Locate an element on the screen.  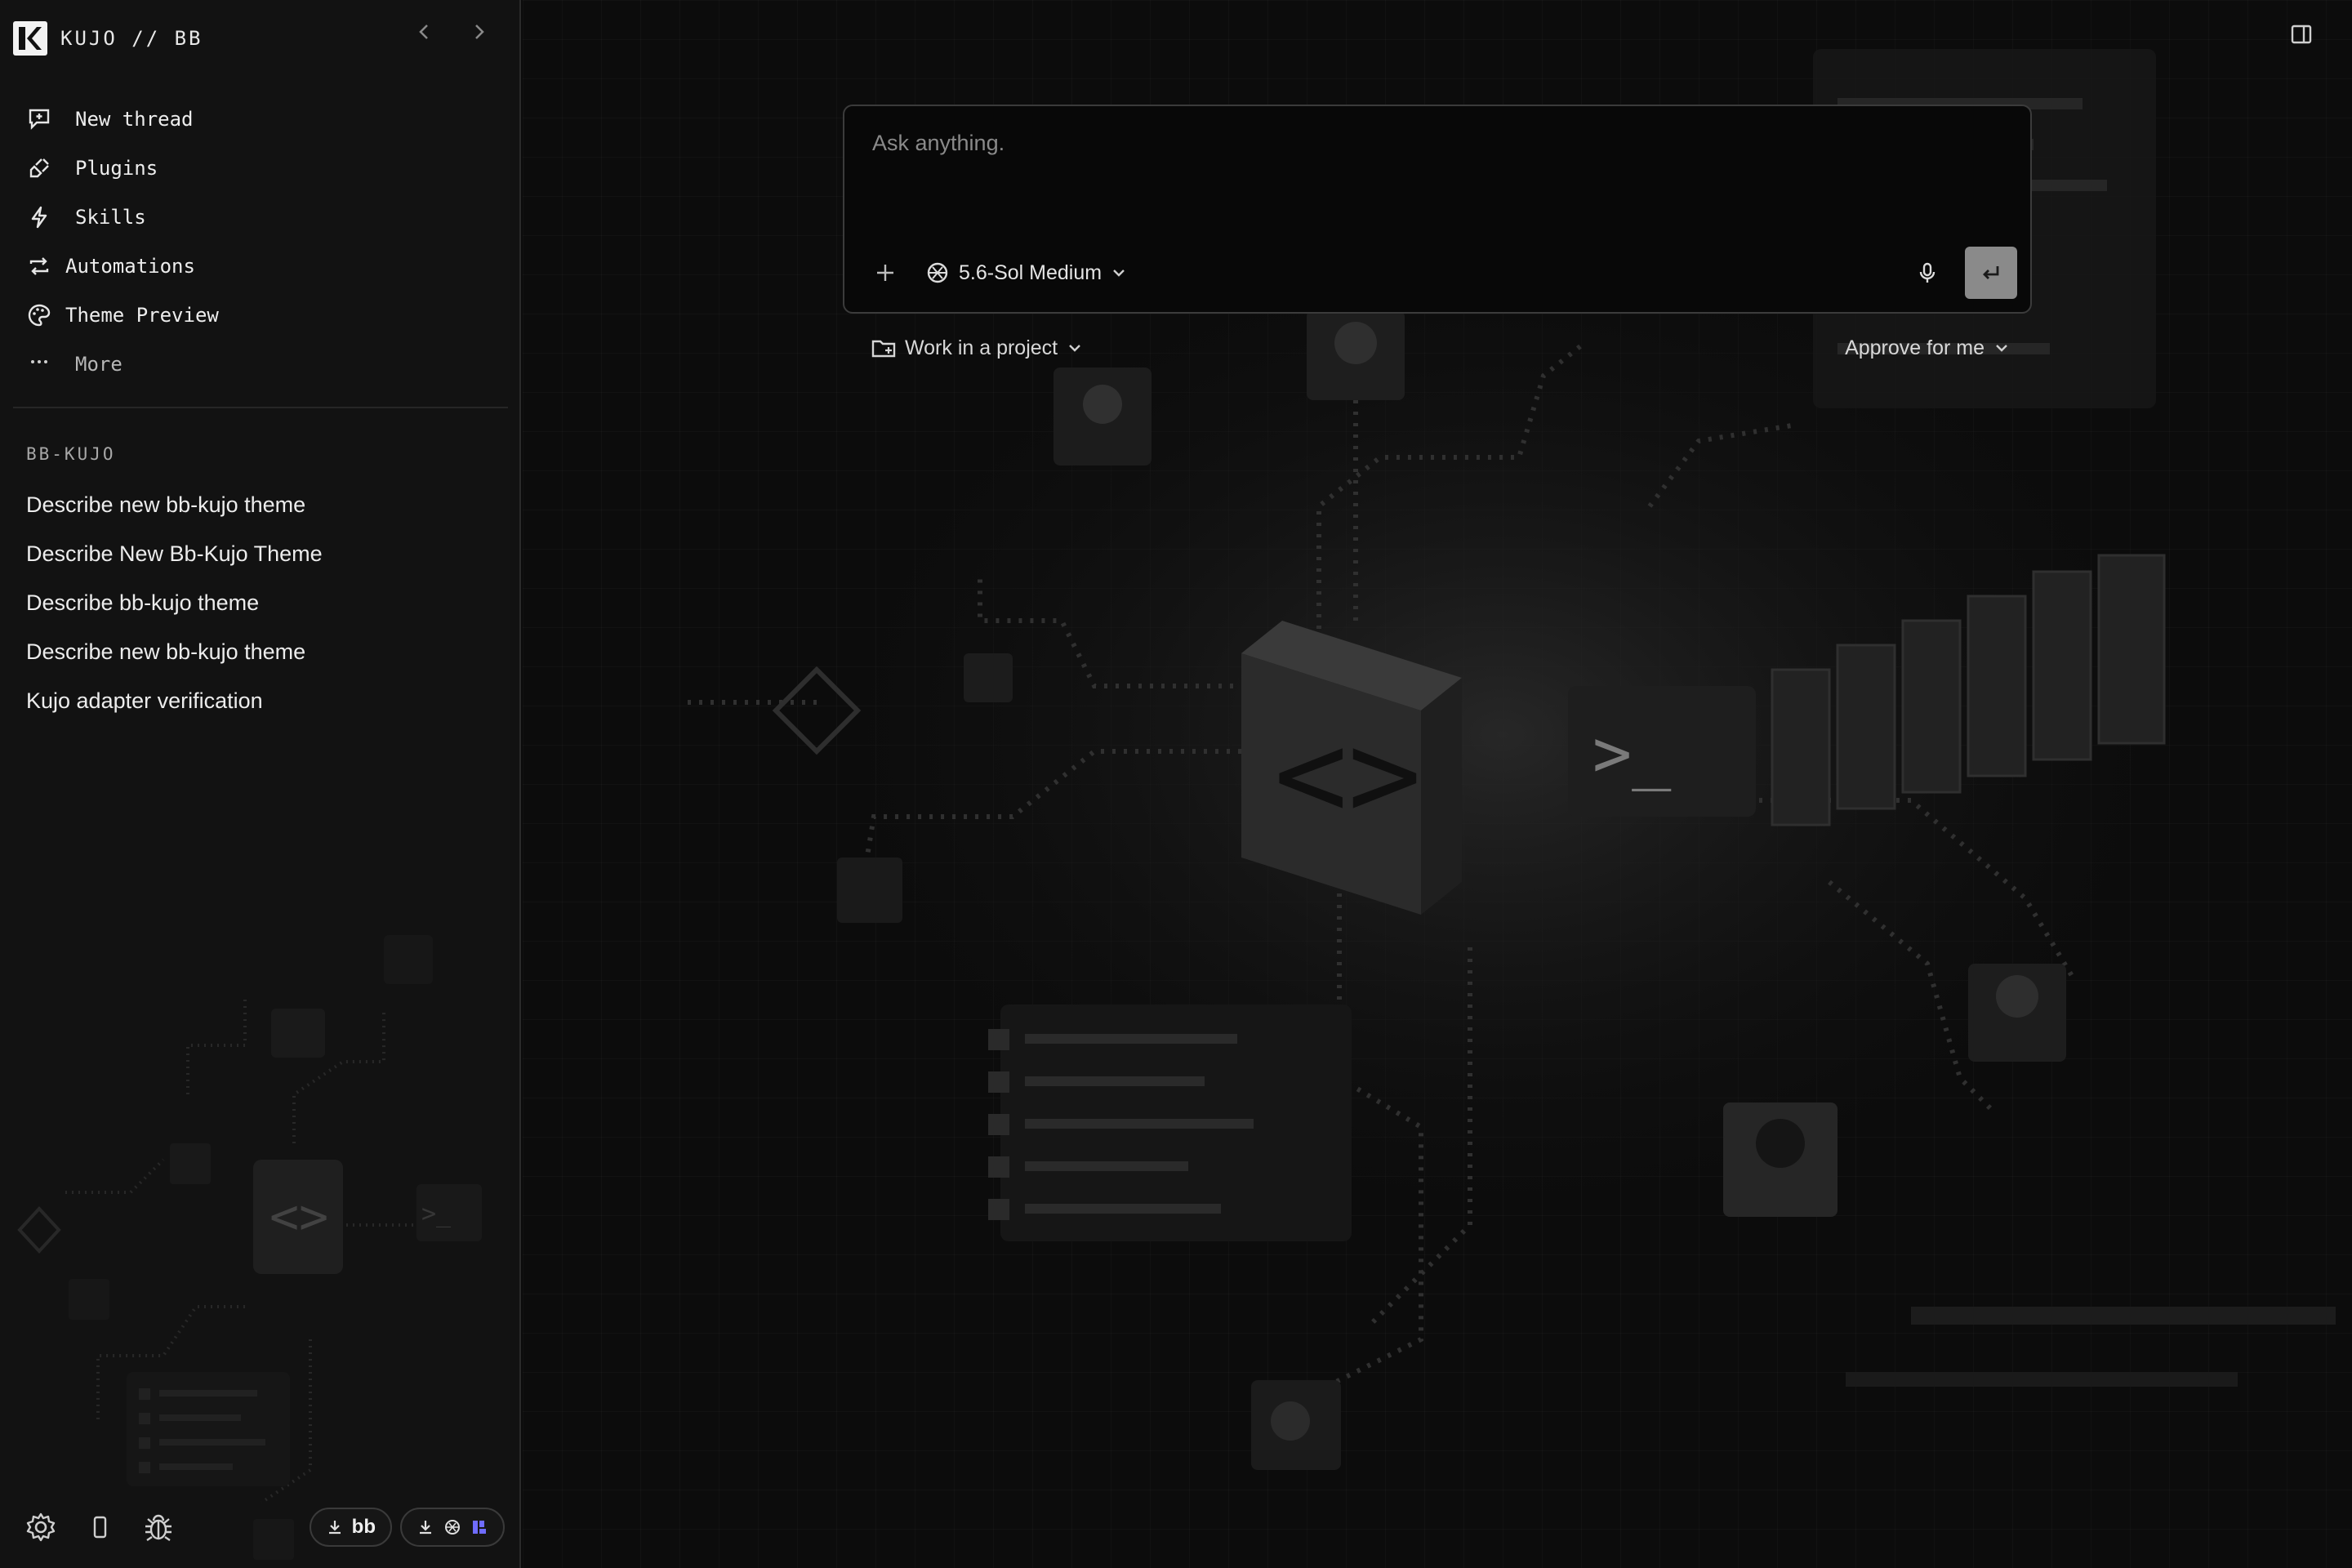
chevron-right-icon is located at coordinates (479, 31).